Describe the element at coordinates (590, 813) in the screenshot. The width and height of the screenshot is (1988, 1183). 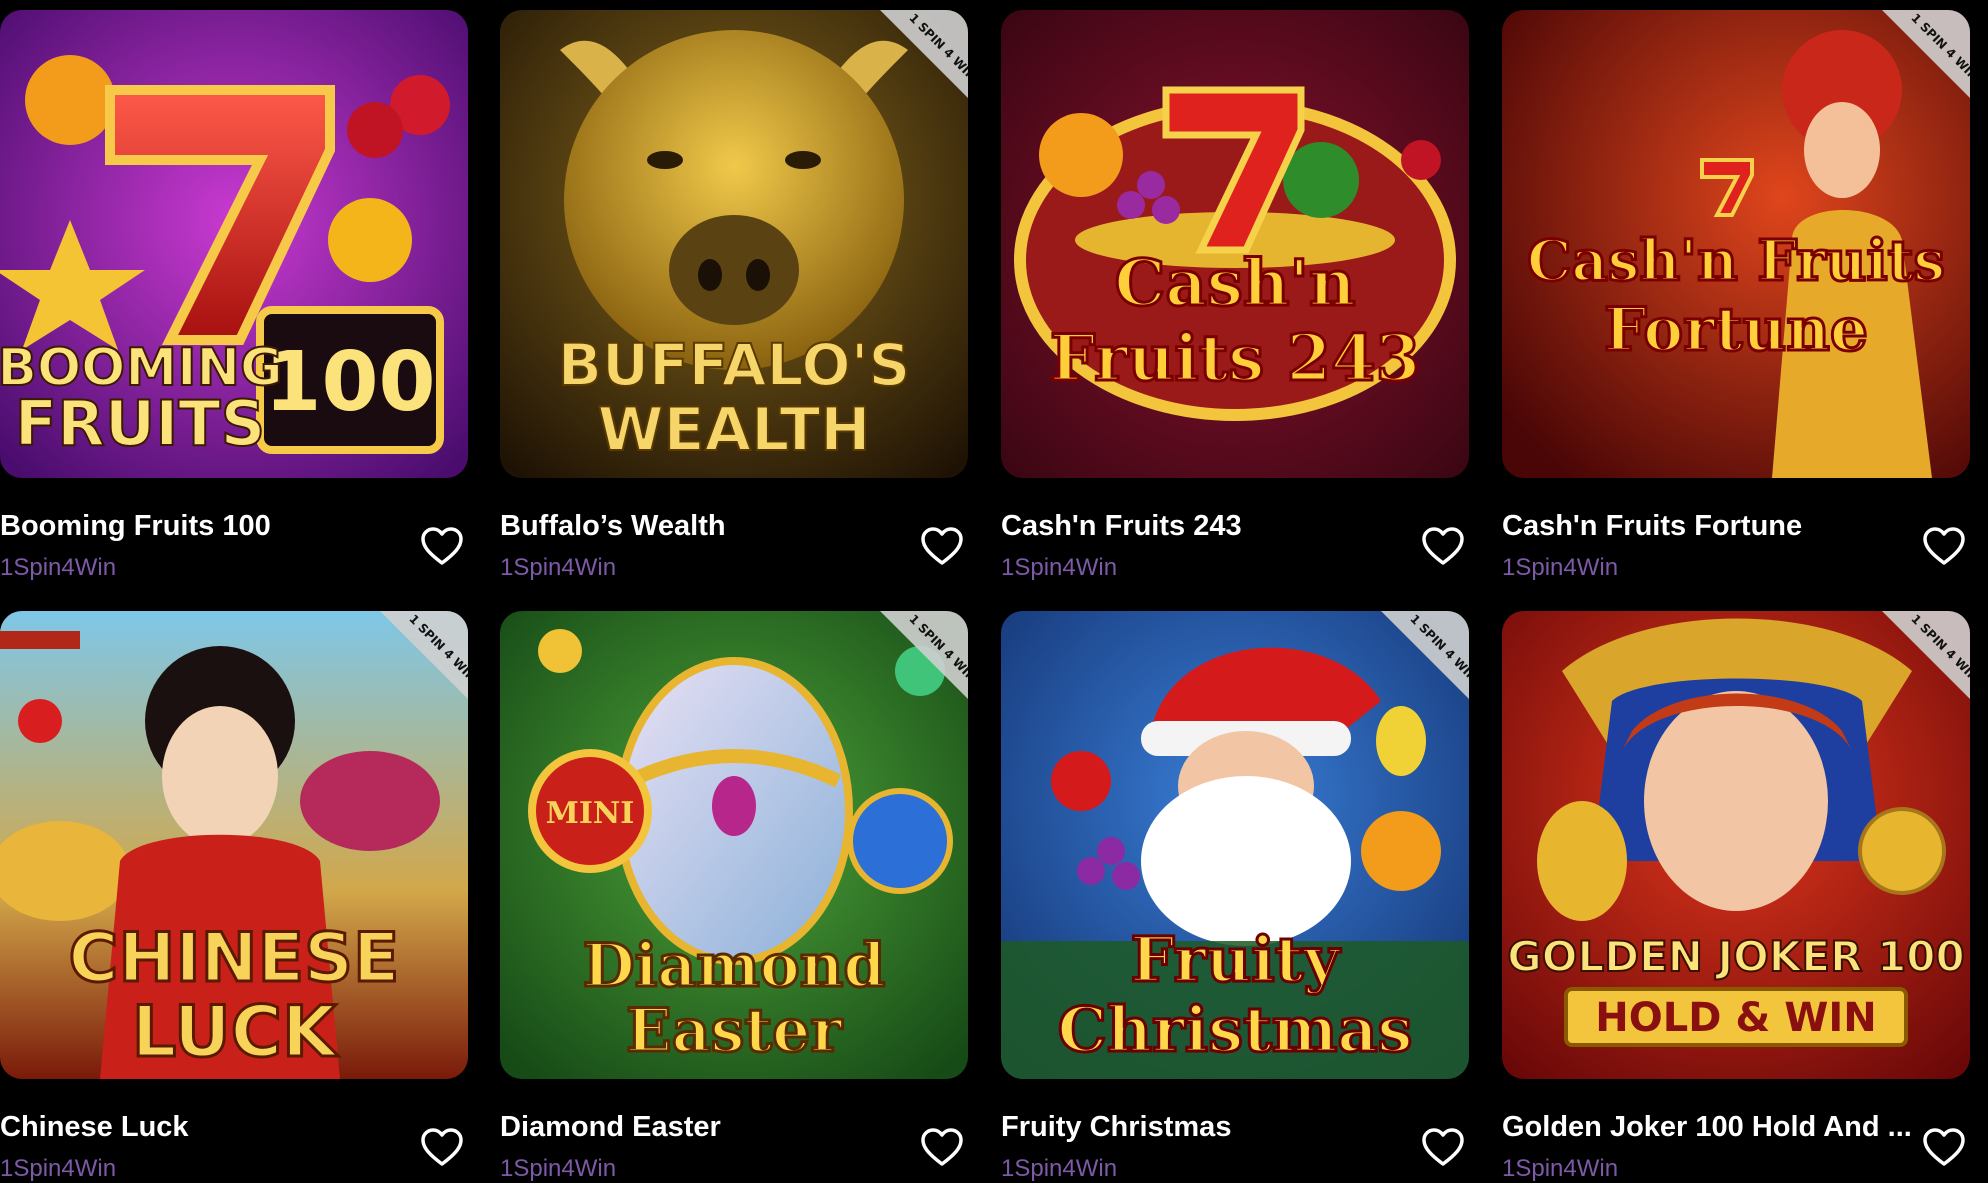
I see `svg-text: MINI` at that location.